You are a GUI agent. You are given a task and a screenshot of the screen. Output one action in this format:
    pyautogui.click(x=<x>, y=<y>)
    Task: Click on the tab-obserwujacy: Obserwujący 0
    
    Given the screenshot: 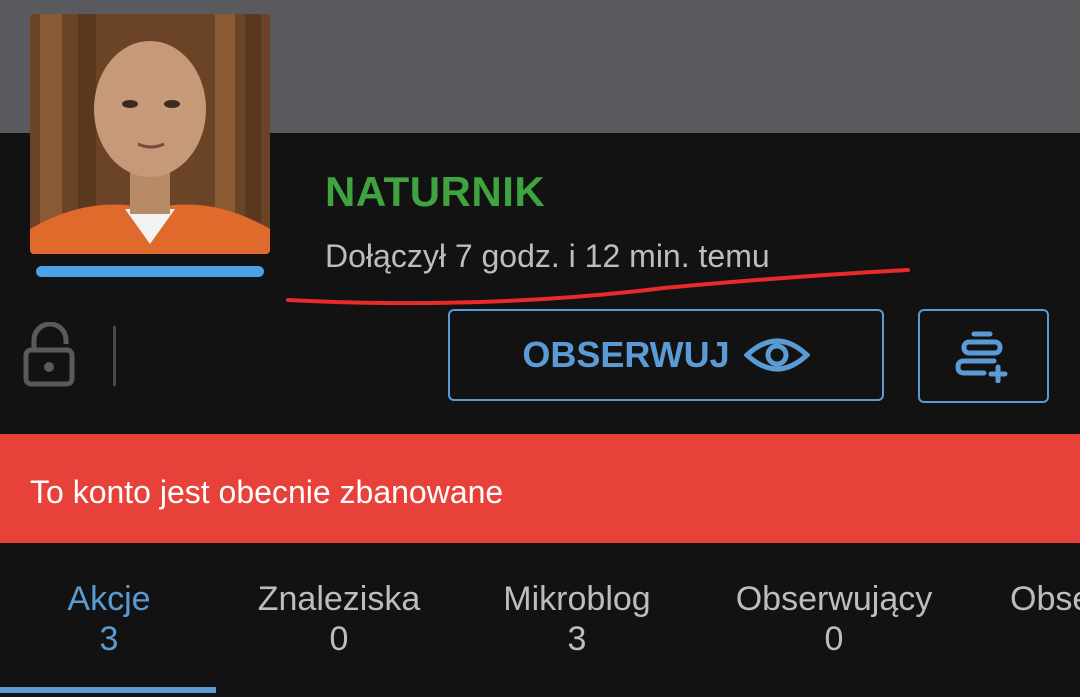 What is the action you would take?
    pyautogui.click(x=834, y=619)
    